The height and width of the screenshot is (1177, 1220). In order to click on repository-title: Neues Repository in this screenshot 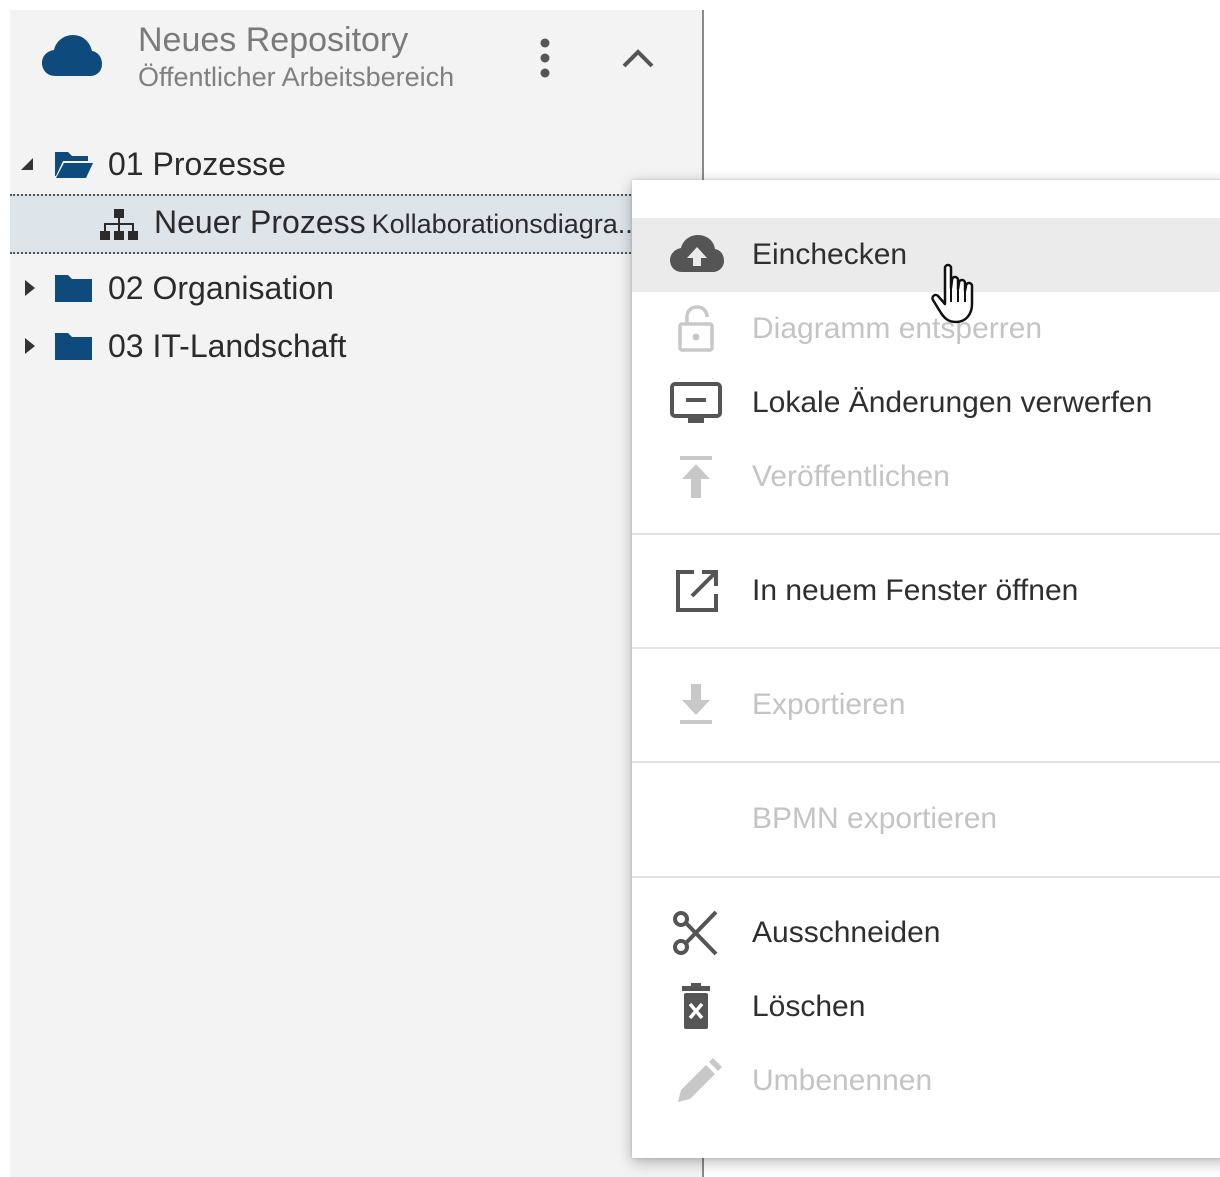, I will do `click(273, 40)`.